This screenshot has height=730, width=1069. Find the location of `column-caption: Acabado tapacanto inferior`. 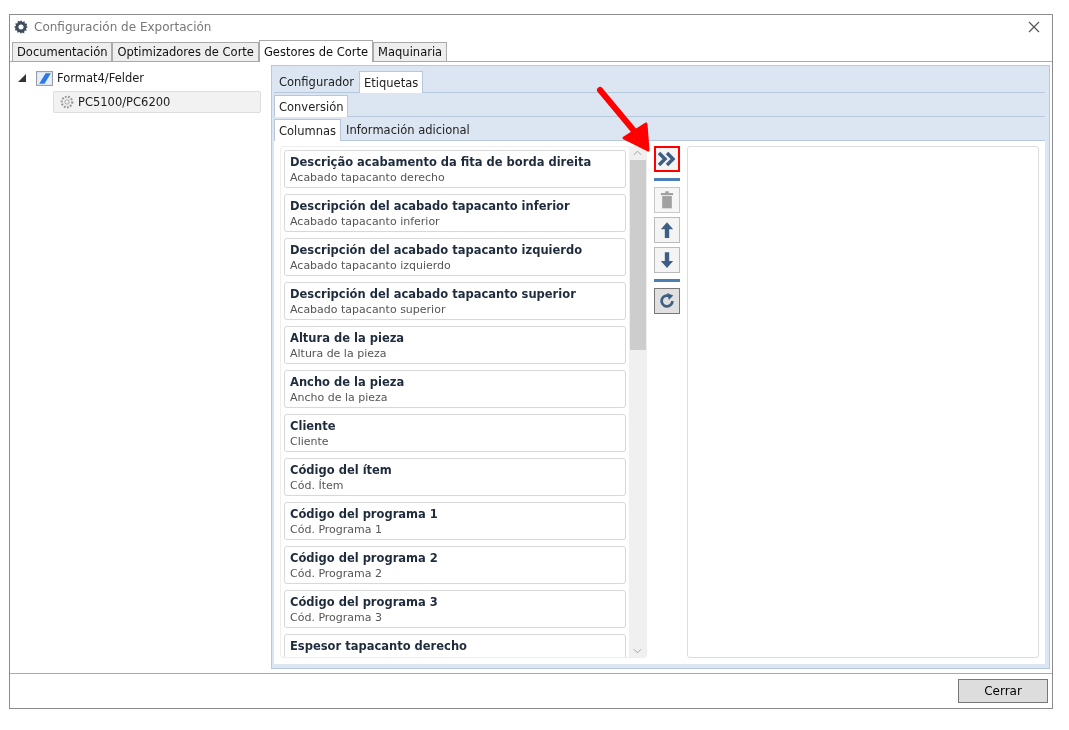

column-caption: Acabado tapacanto inferior is located at coordinates (365, 222).